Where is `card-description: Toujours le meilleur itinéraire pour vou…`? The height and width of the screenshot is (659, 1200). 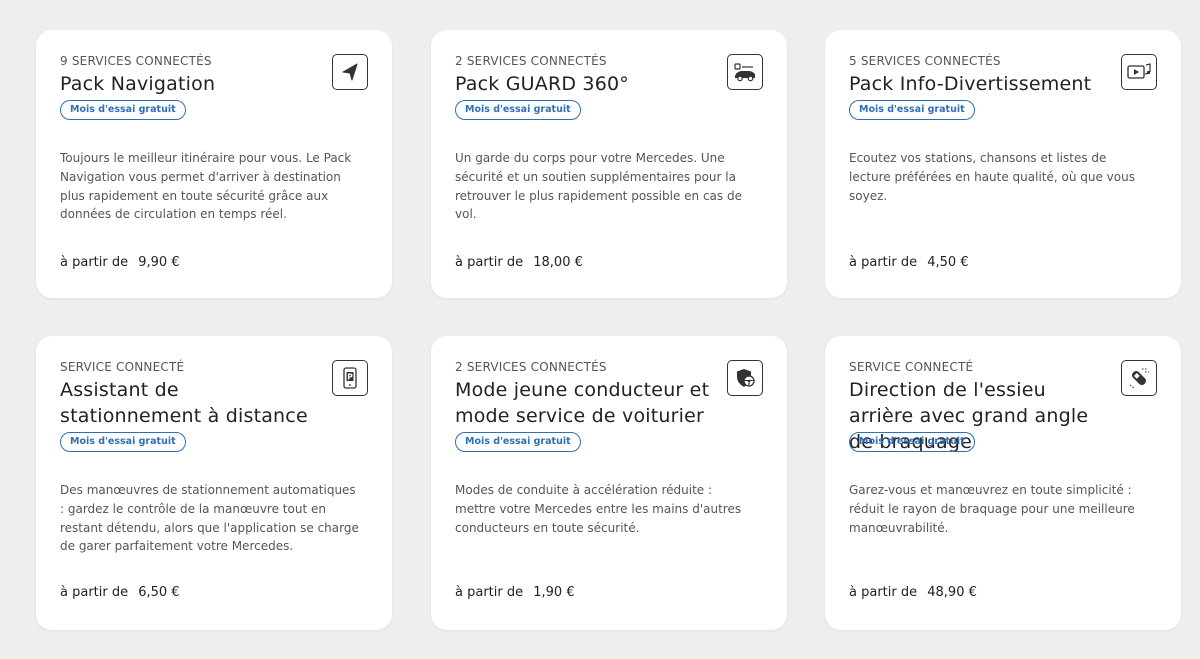
card-description: Toujours le meilleur itinéraire pour vou… is located at coordinates (206, 186).